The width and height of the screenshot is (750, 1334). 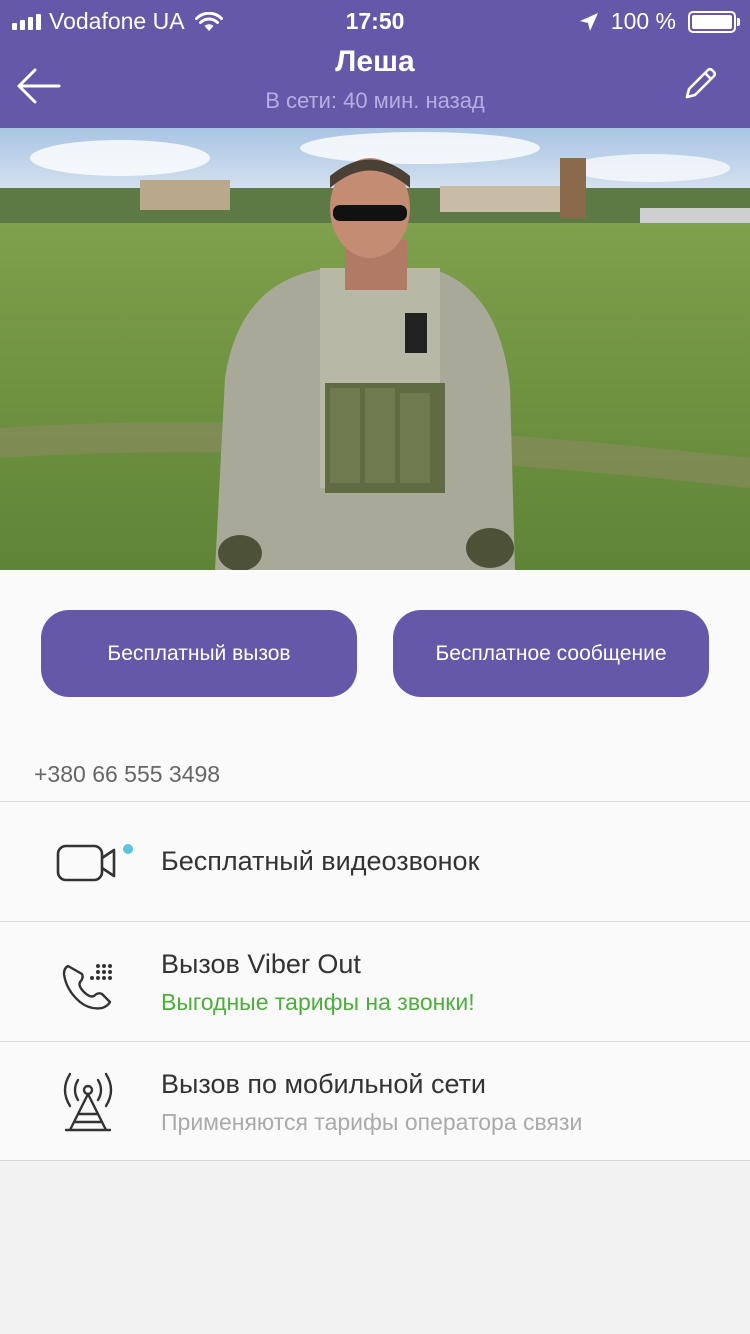 I want to click on phone-number: +380 66 555 3498, so click(x=127, y=774).